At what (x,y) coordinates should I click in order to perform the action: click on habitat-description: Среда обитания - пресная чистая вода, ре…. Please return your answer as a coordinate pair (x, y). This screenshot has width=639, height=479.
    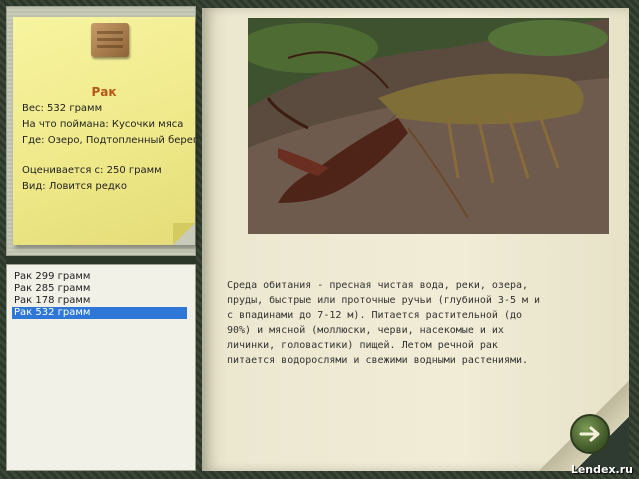
    Looking at the image, I should click on (384, 323).